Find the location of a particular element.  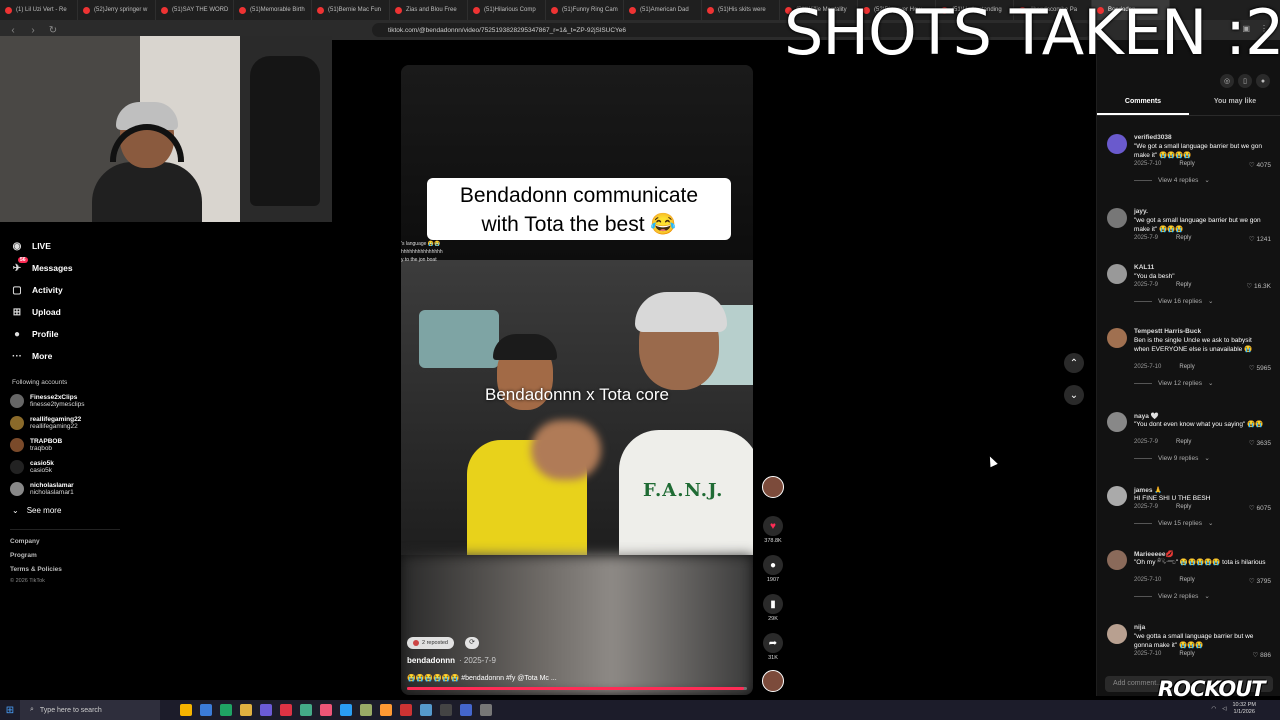

following-account: TRAPBOB traqbob is located at coordinates (36, 445).